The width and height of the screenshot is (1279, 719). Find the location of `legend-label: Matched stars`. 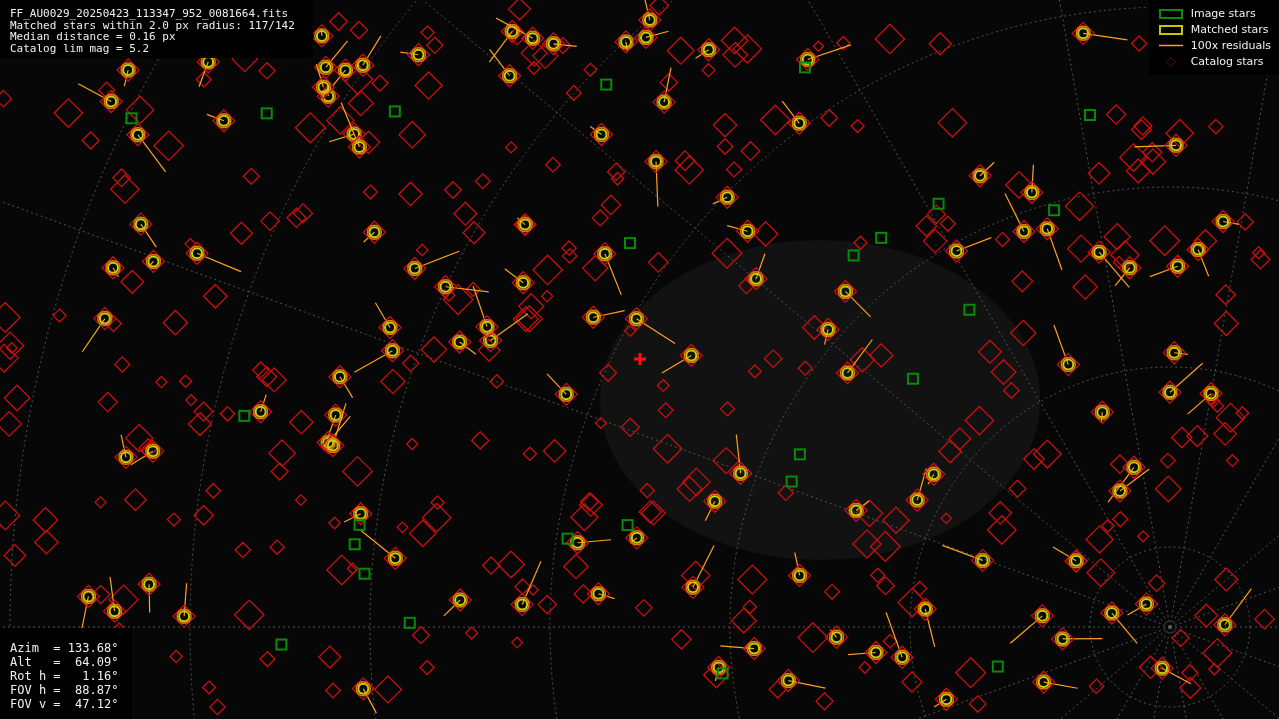

legend-label: Matched stars is located at coordinates (1229, 29).